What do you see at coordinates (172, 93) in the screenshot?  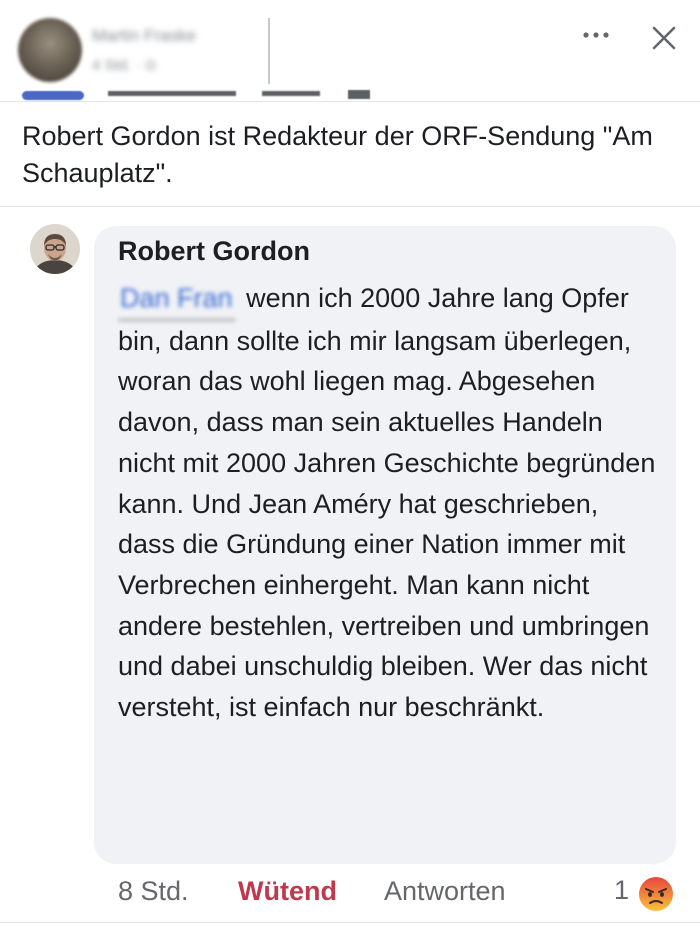 I see `cutoff-text` at bounding box center [172, 93].